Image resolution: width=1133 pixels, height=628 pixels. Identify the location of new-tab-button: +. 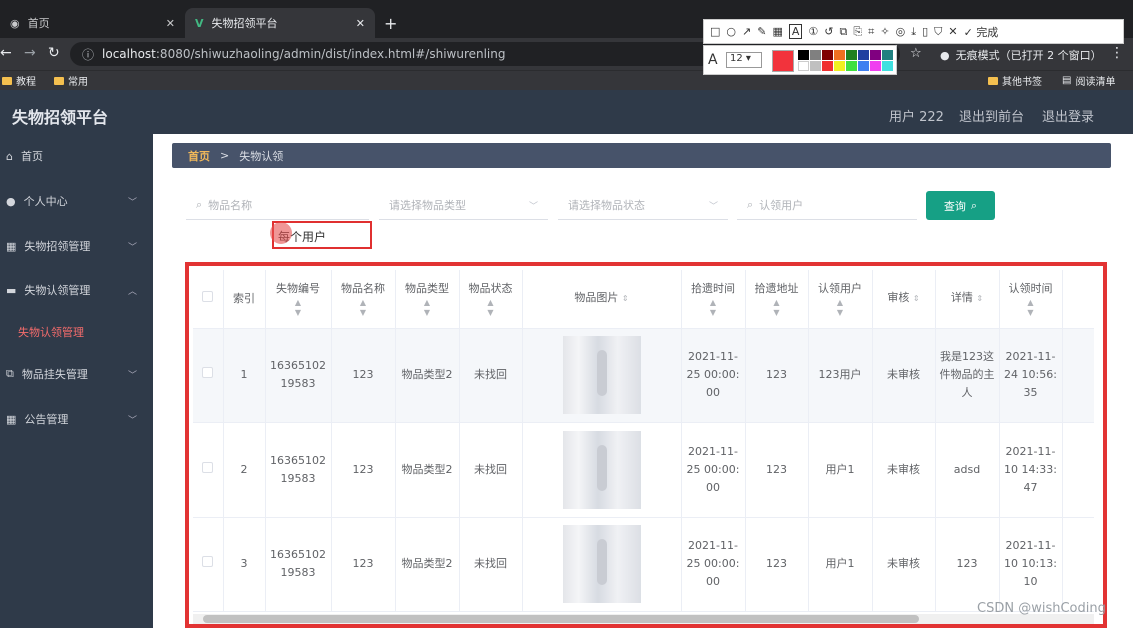
(390, 23).